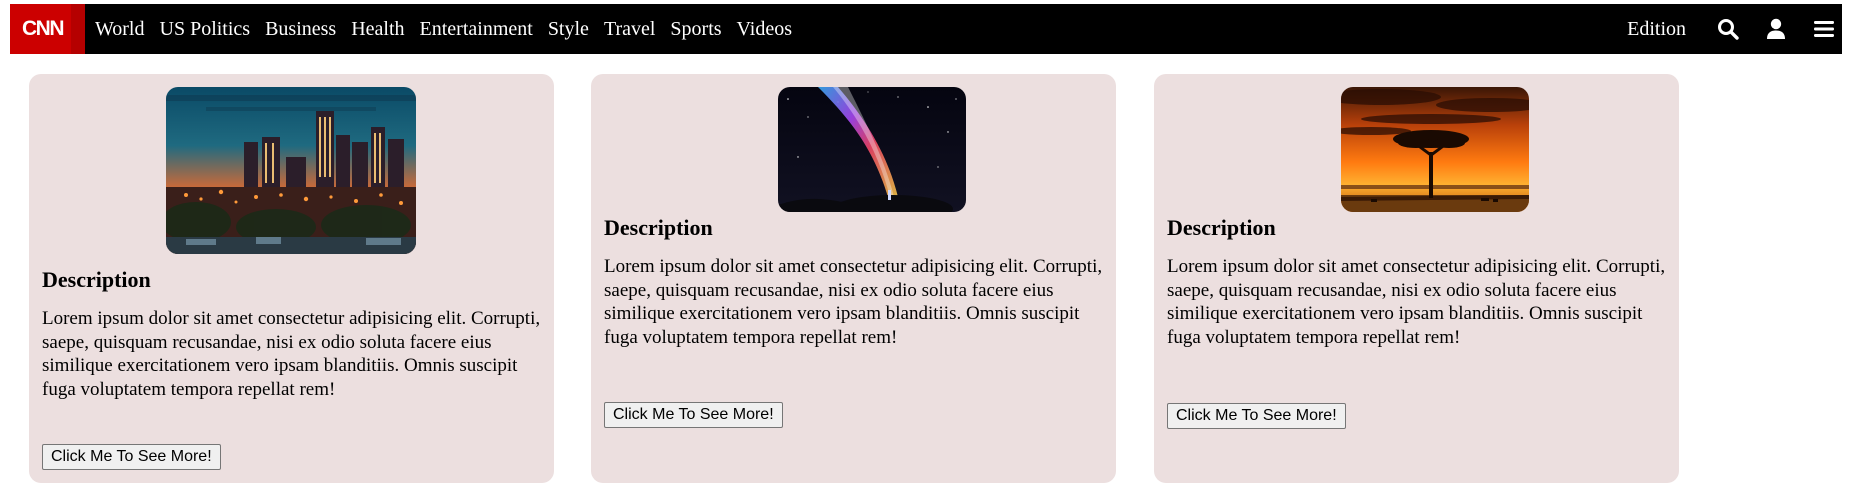 Image resolution: width=1853 pixels, height=501 pixels. Describe the element at coordinates (300, 29) in the screenshot. I see `nav-link-business: Business` at that location.